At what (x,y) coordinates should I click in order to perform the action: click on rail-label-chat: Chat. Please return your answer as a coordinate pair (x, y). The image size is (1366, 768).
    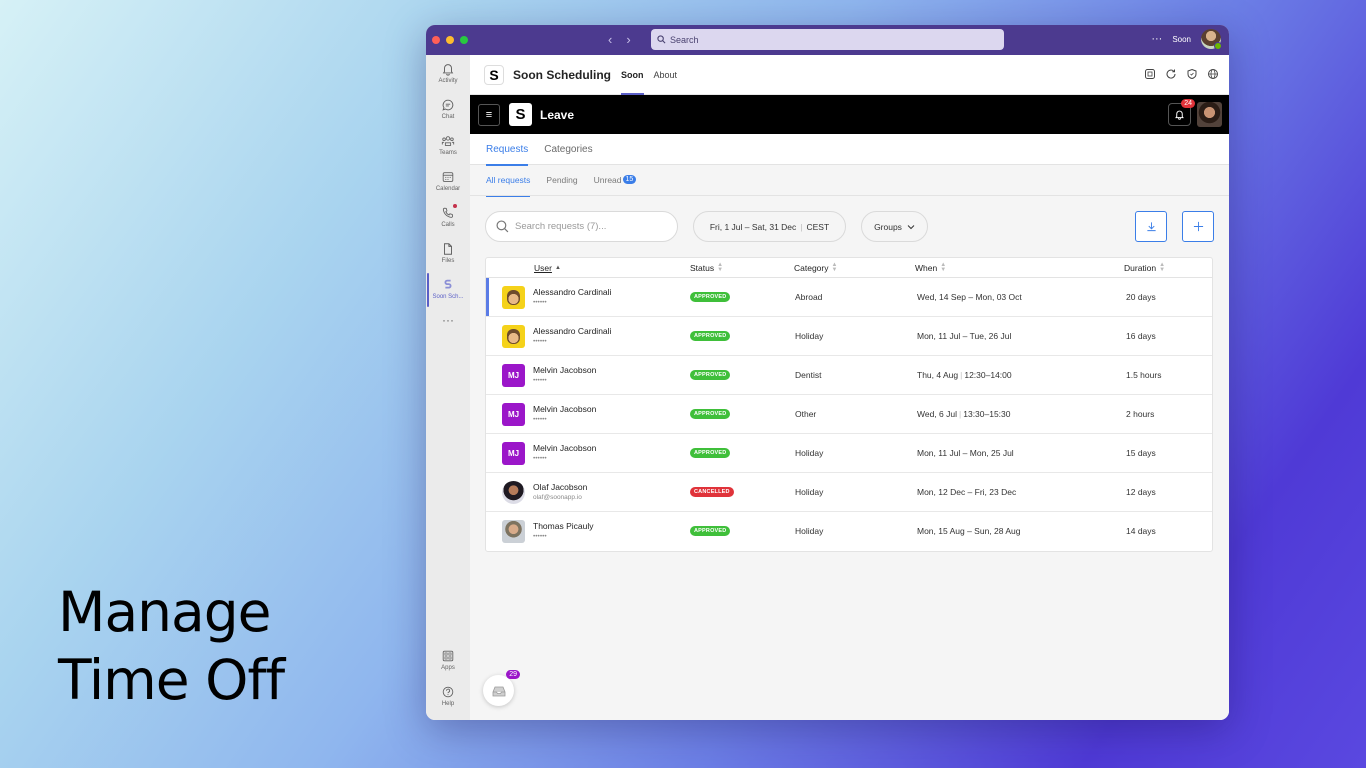
    Looking at the image, I should click on (448, 117).